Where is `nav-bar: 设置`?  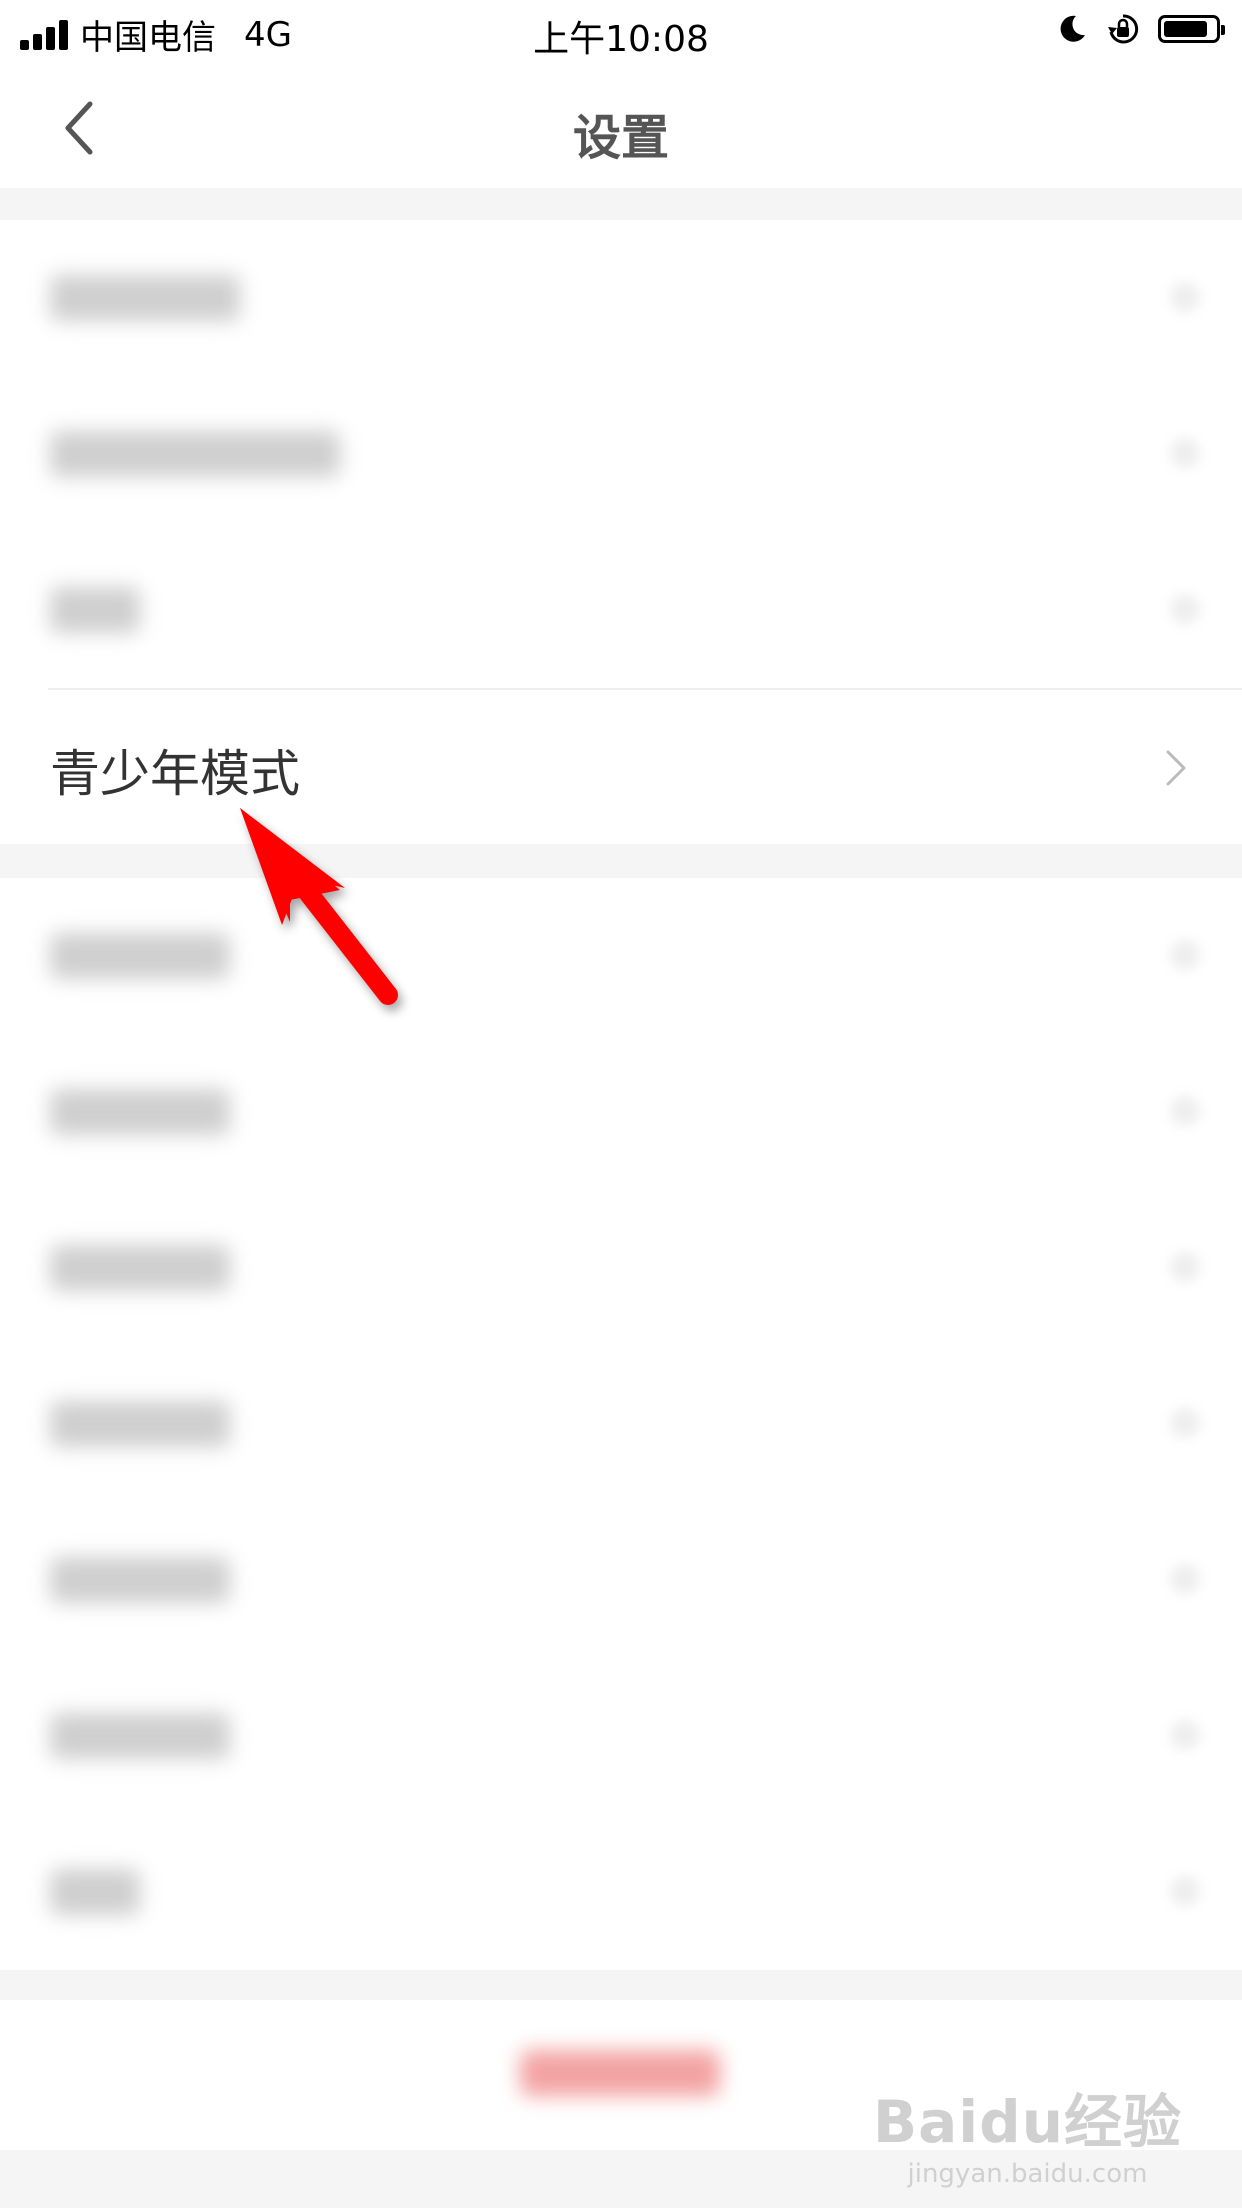
nav-bar: 设置 is located at coordinates (621, 125).